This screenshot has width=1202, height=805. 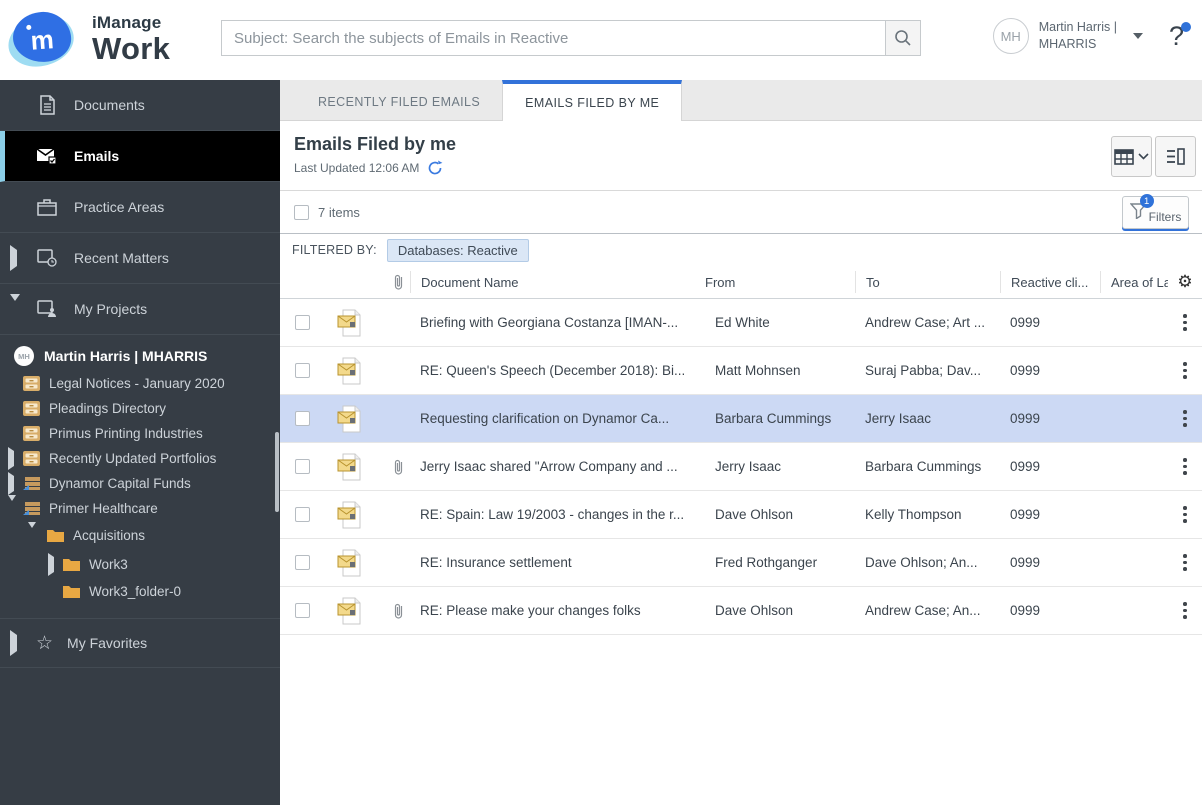 What do you see at coordinates (301, 212) in the screenshot?
I see `select-all-checkbox` at bounding box center [301, 212].